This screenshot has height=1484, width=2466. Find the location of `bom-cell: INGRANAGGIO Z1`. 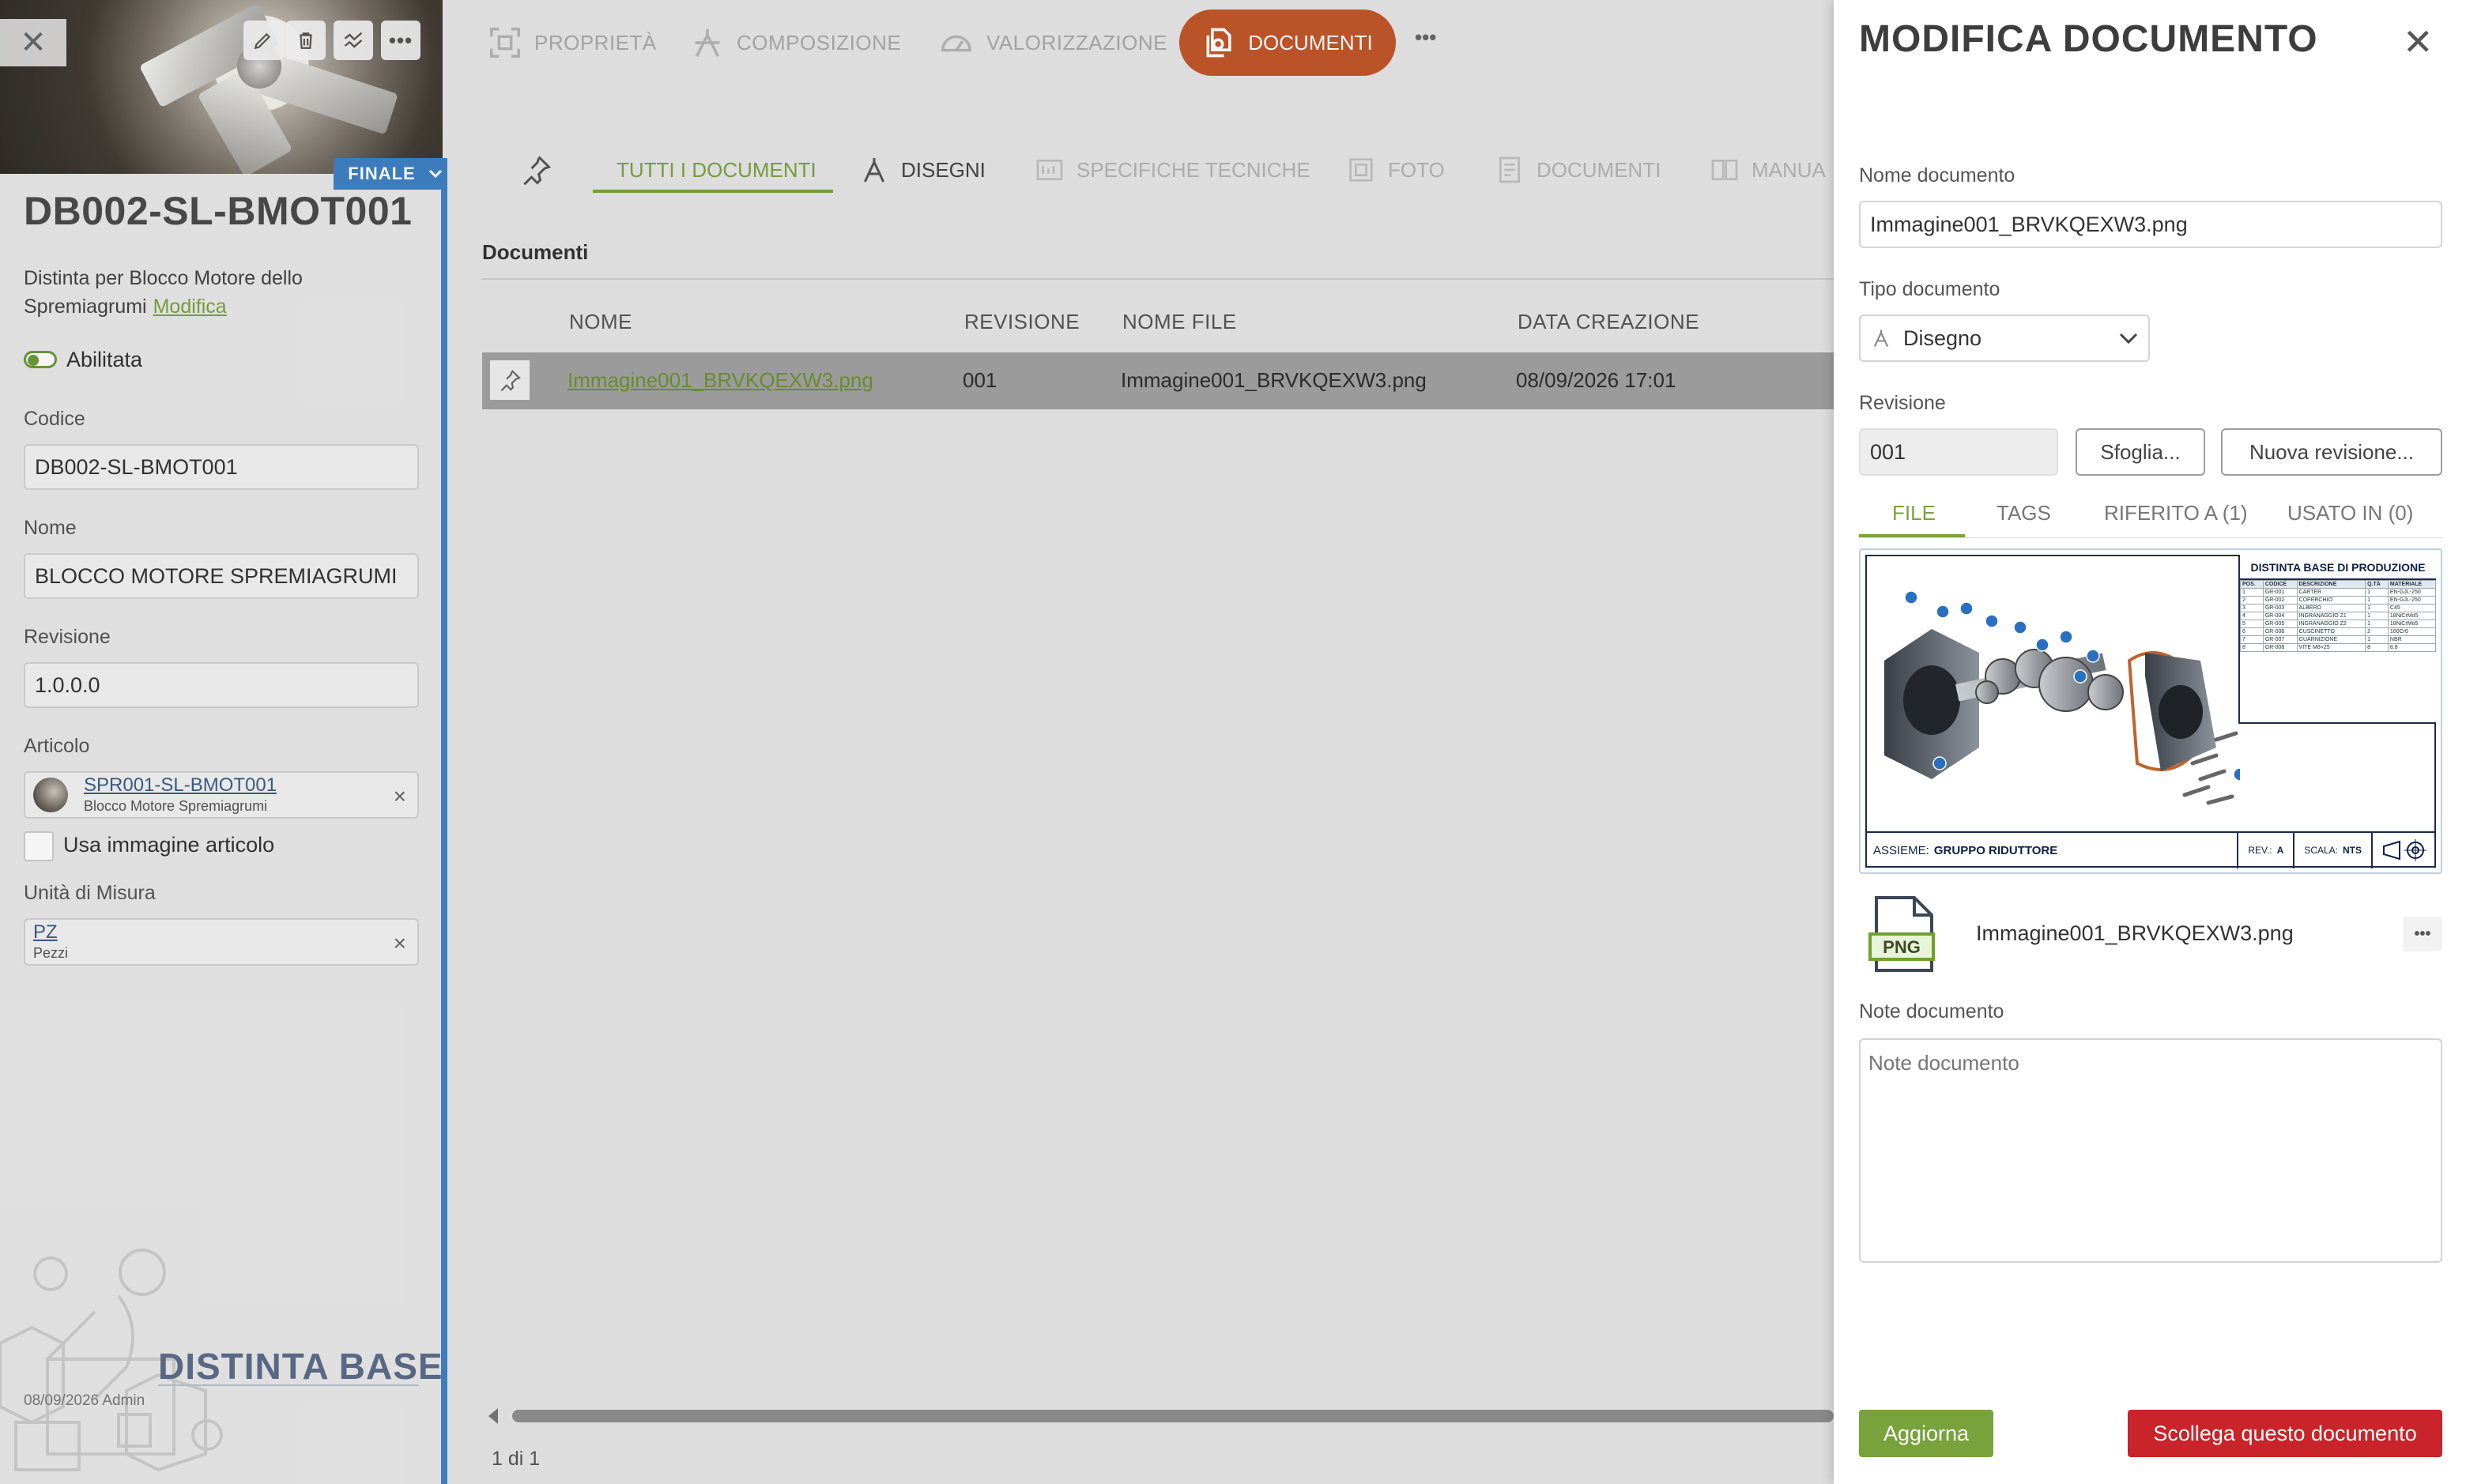

bom-cell: INGRANAGGIO Z1 is located at coordinates (2331, 616).